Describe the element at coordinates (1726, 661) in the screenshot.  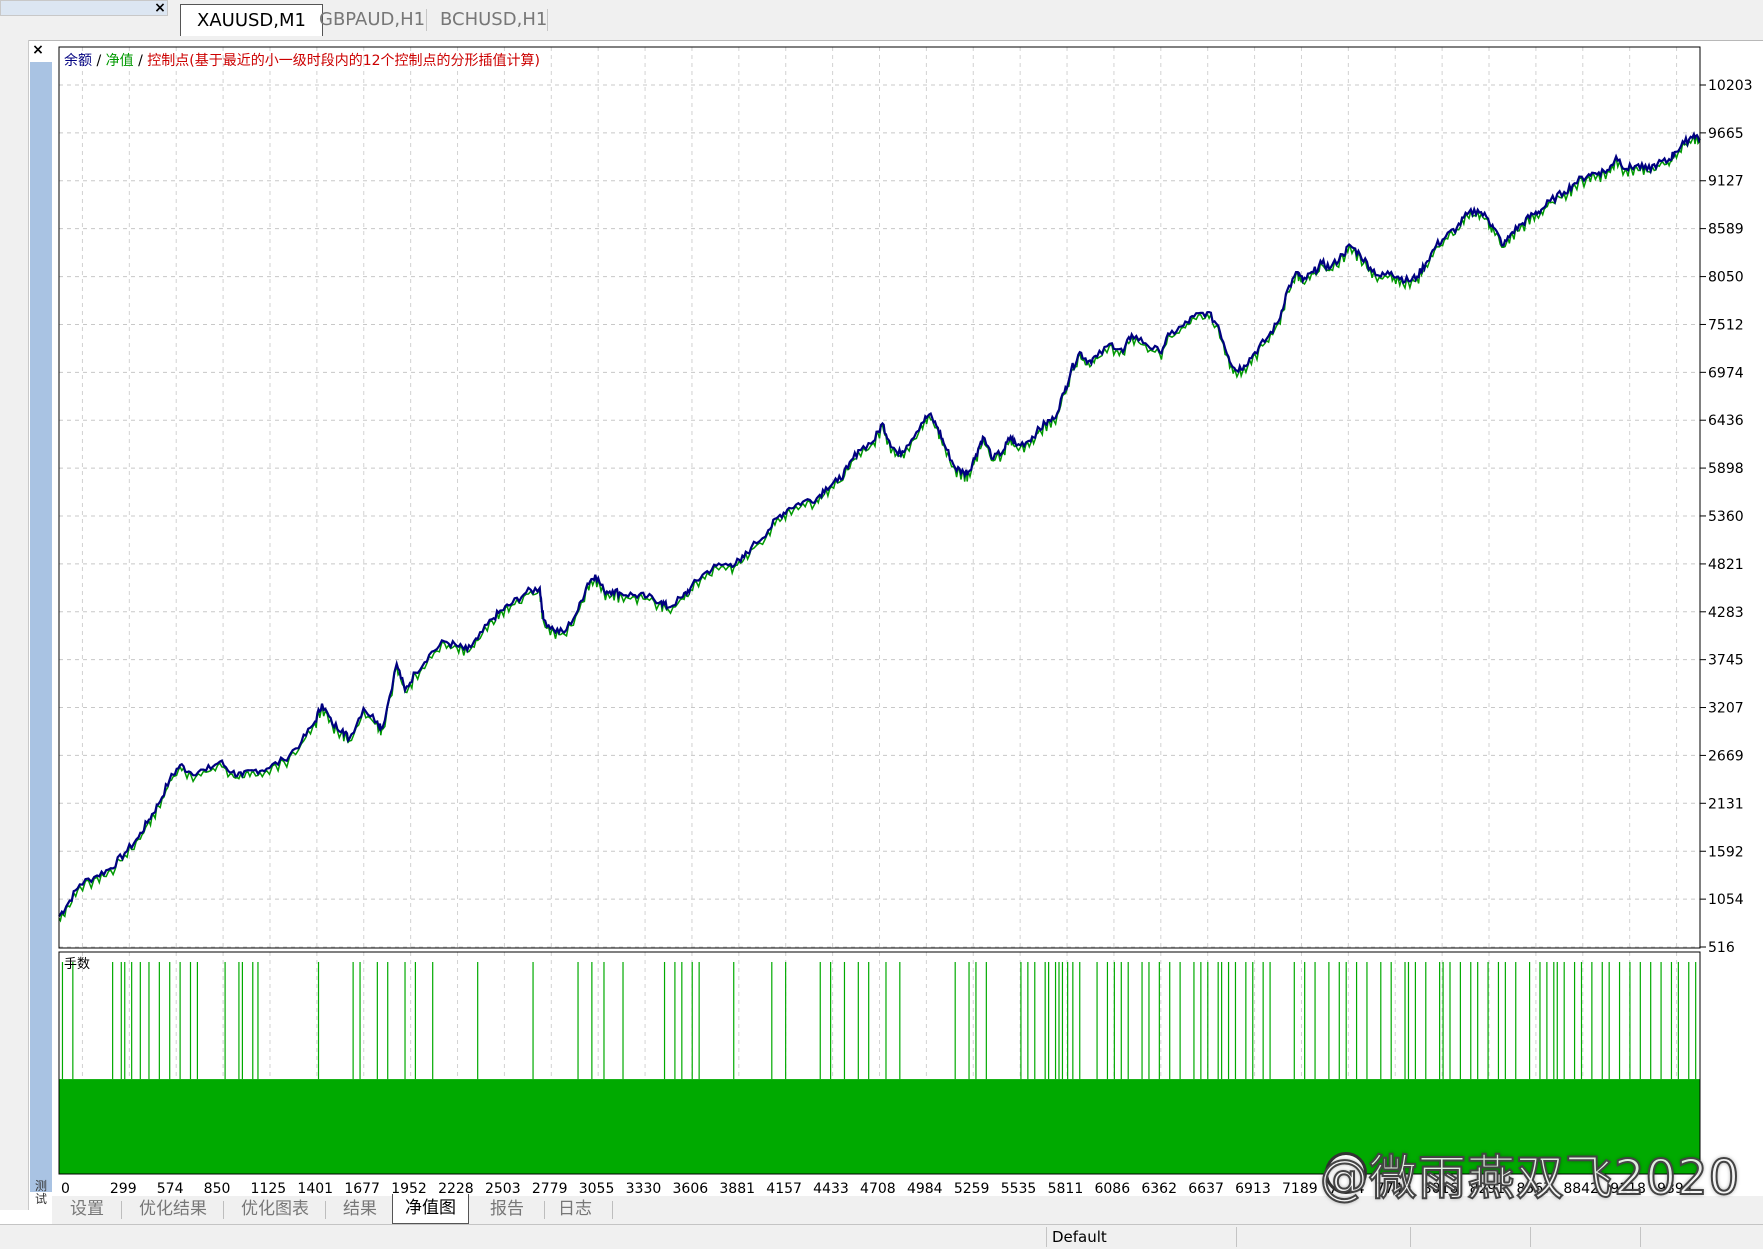
I see `y-tick-label: 3745` at that location.